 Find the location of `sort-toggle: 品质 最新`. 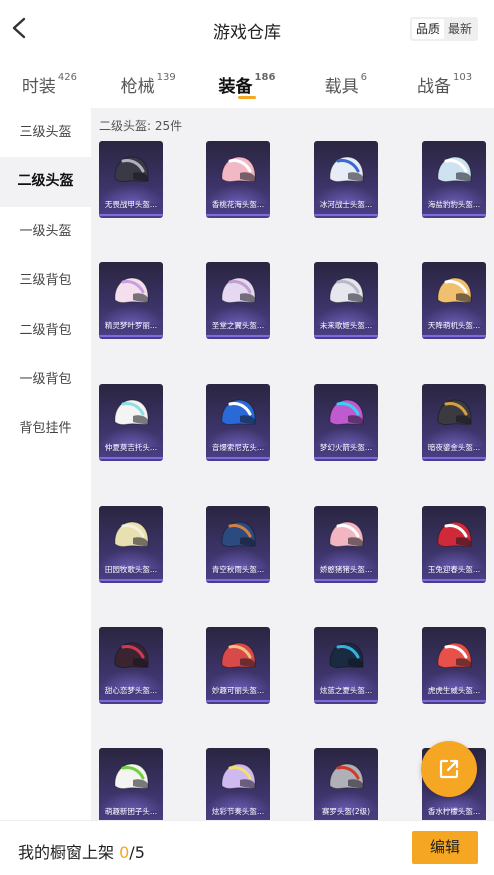

sort-toggle: 品质 最新 is located at coordinates (443, 29).